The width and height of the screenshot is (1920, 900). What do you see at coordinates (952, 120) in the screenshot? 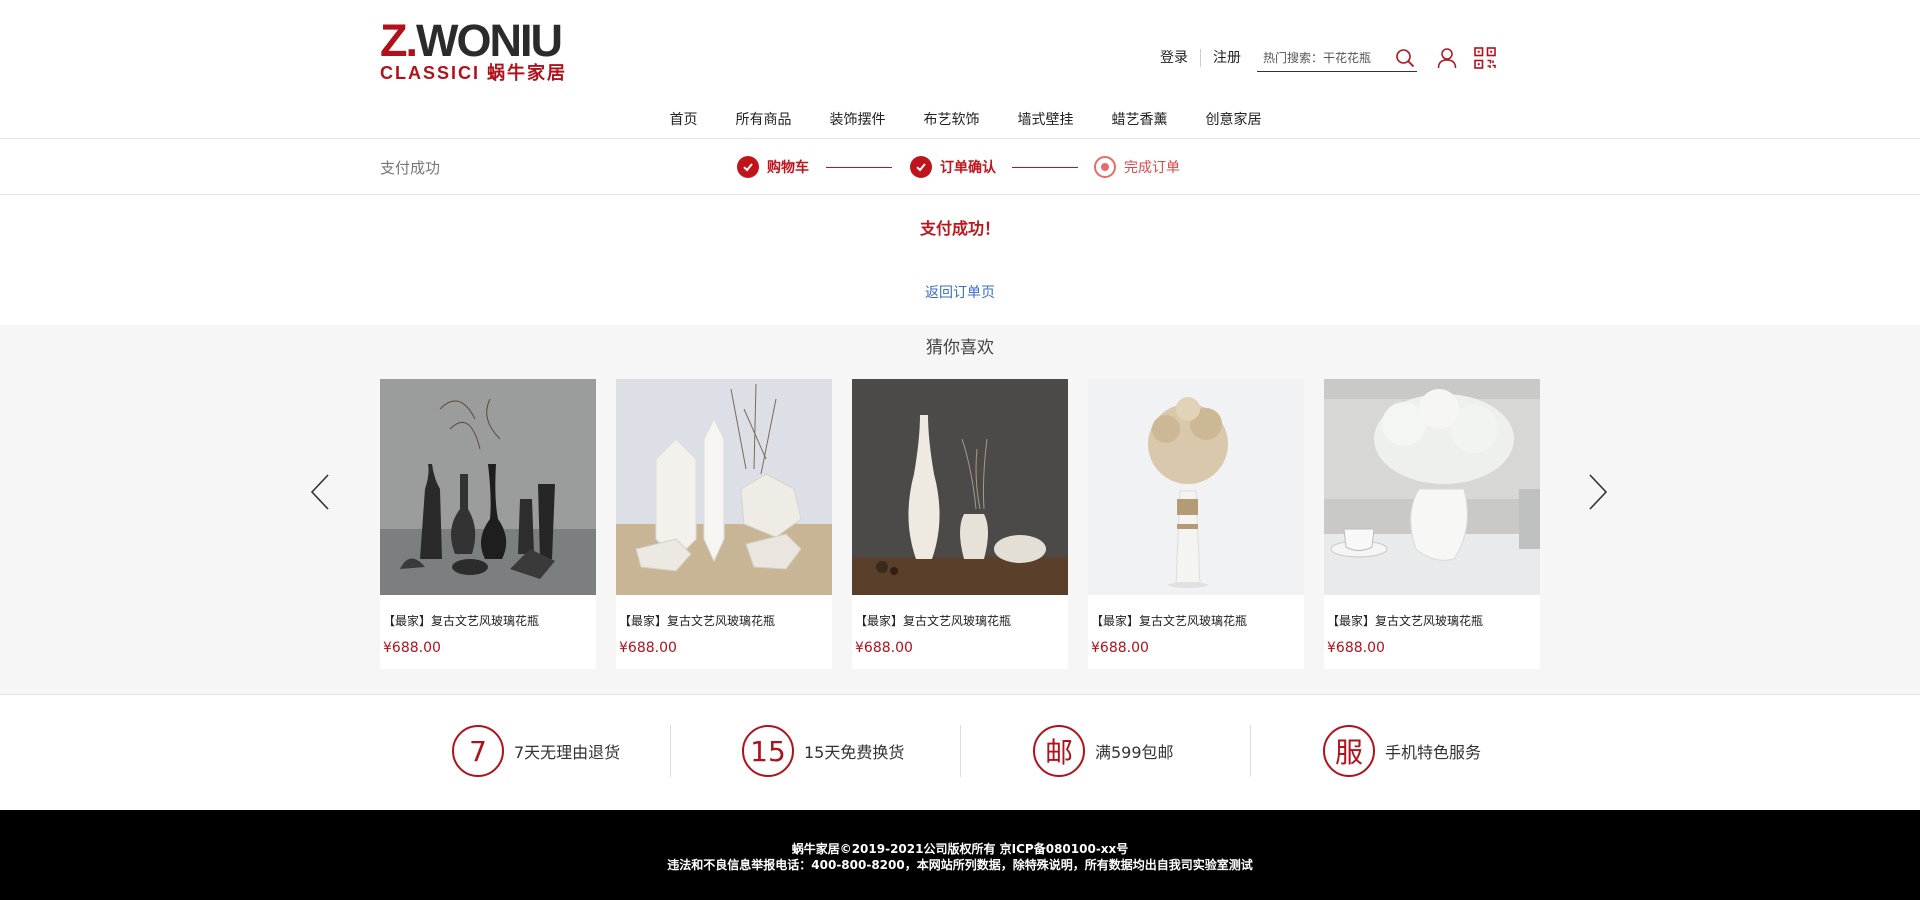
I see `nav-item-fabric: 布艺软饰` at bounding box center [952, 120].